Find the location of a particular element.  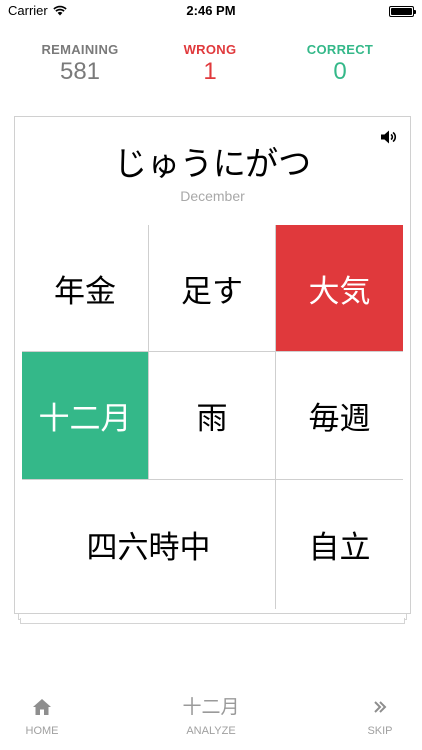

question-meaning: December is located at coordinates (212, 196).